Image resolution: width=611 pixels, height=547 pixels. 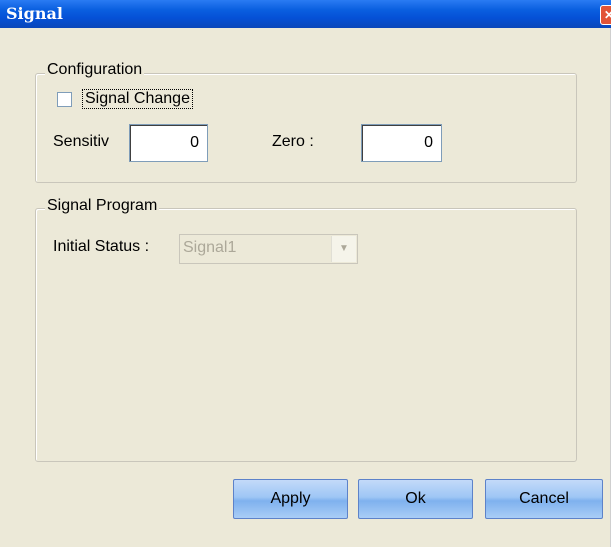 What do you see at coordinates (605, 15) in the screenshot?
I see `close-icon: ✕` at bounding box center [605, 15].